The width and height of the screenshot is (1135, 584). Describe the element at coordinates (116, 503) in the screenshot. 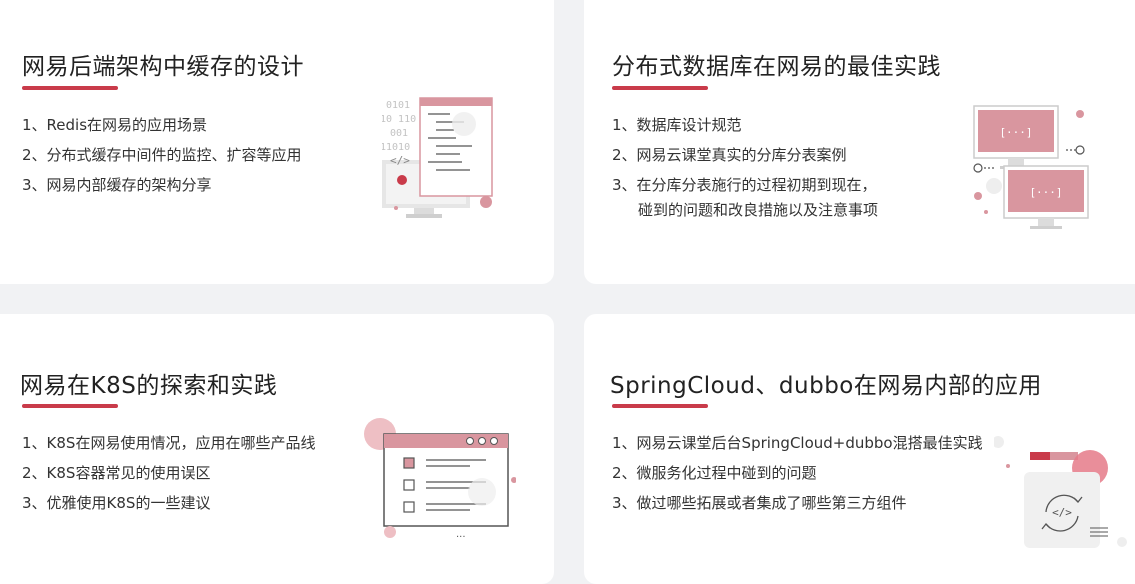

I see `list-item: 3、优雅使用K8S的一些建议` at that location.